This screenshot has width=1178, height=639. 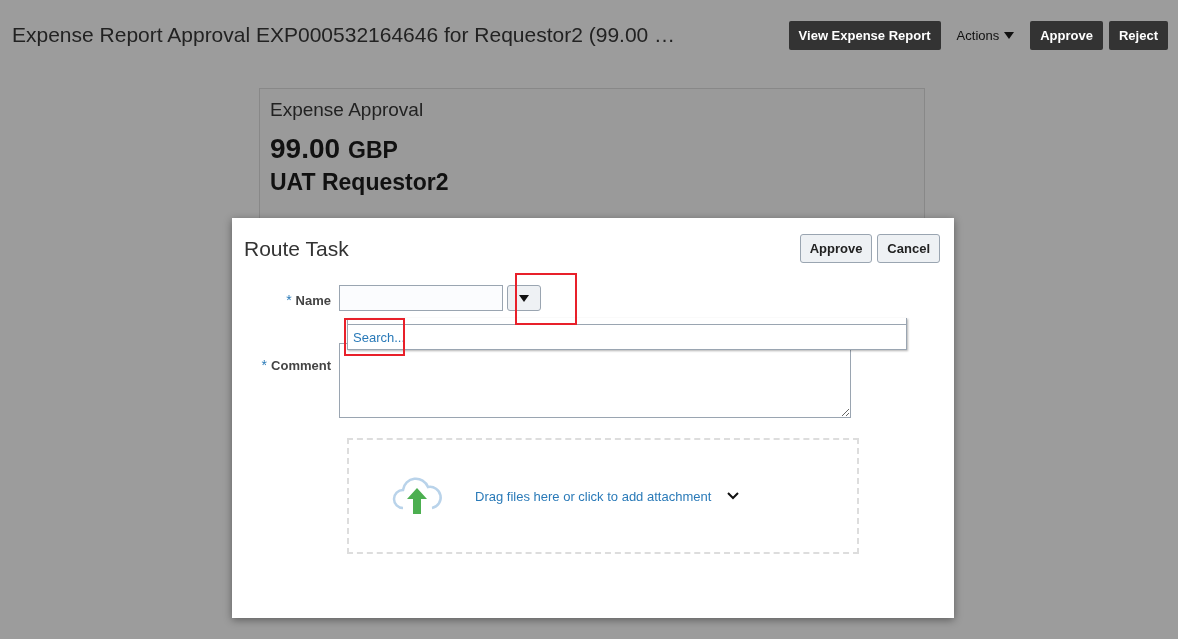 What do you see at coordinates (305, 149) in the screenshot?
I see `amount: 99.00` at bounding box center [305, 149].